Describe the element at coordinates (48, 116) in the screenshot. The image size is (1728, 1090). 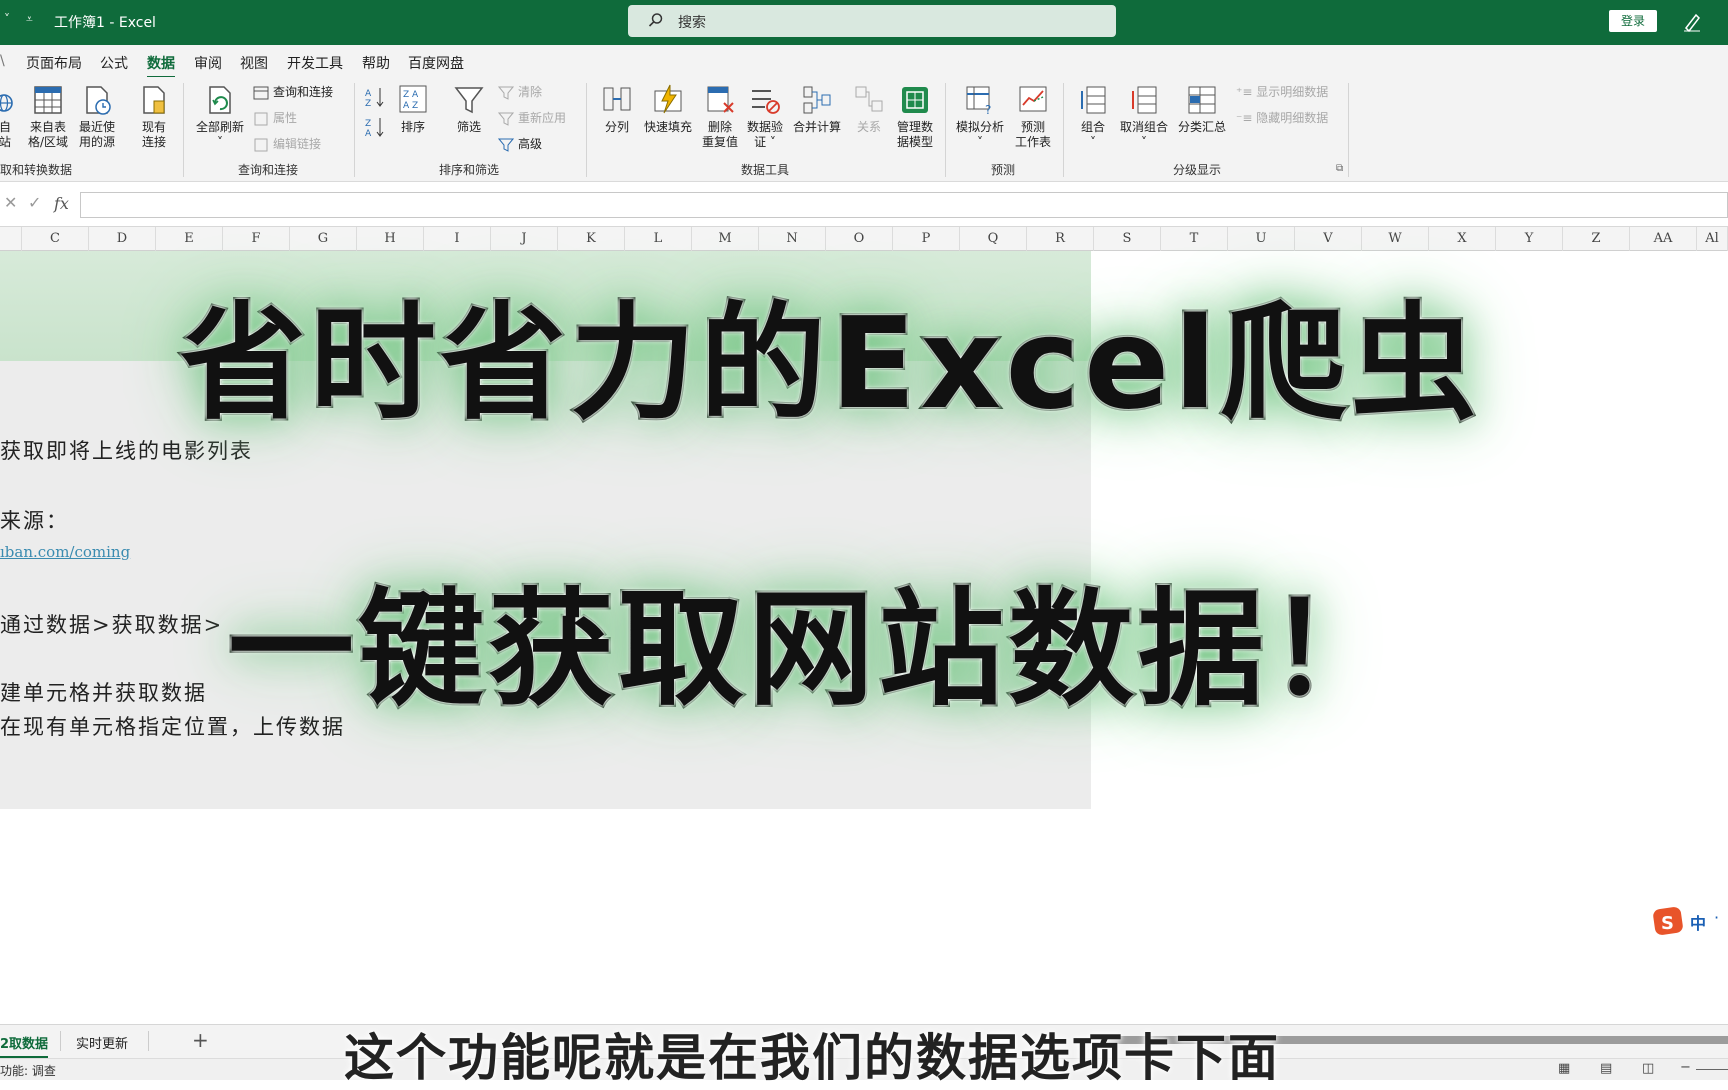
I see `from-table-button: 来自表 格/区域` at that location.